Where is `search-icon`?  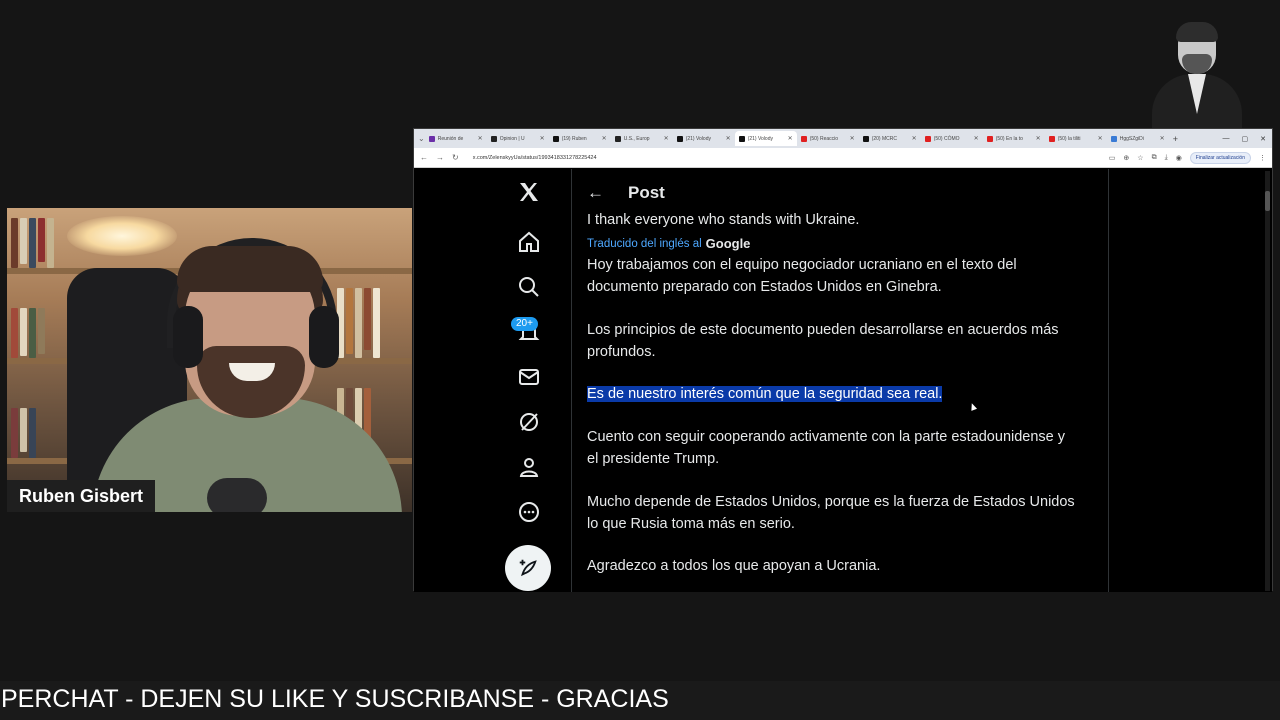 search-icon is located at coordinates (529, 287).